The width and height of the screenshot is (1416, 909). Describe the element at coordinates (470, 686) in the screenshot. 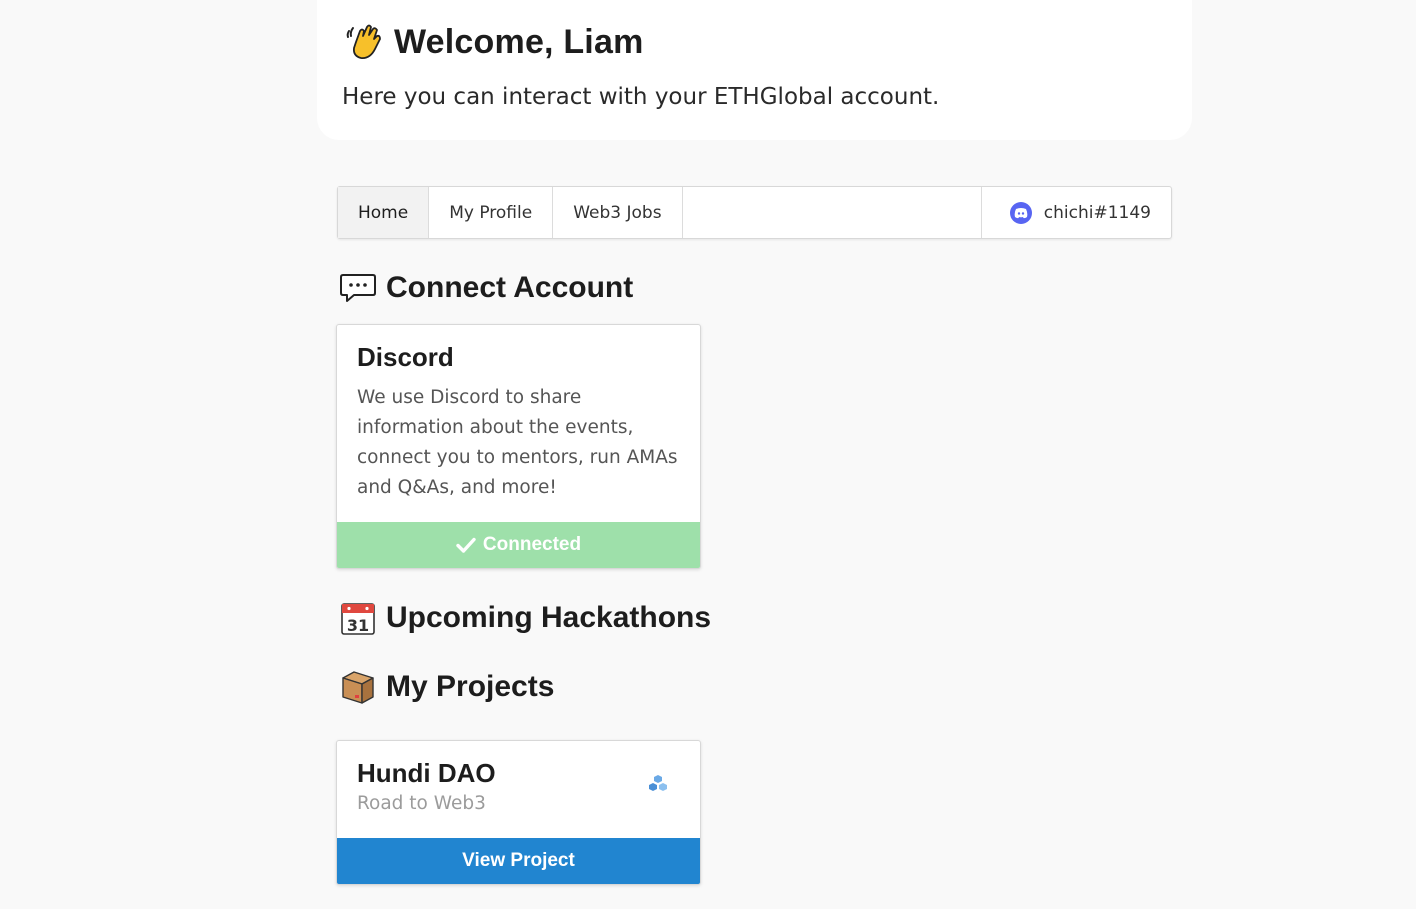

I see `section-title: My Projects` at that location.